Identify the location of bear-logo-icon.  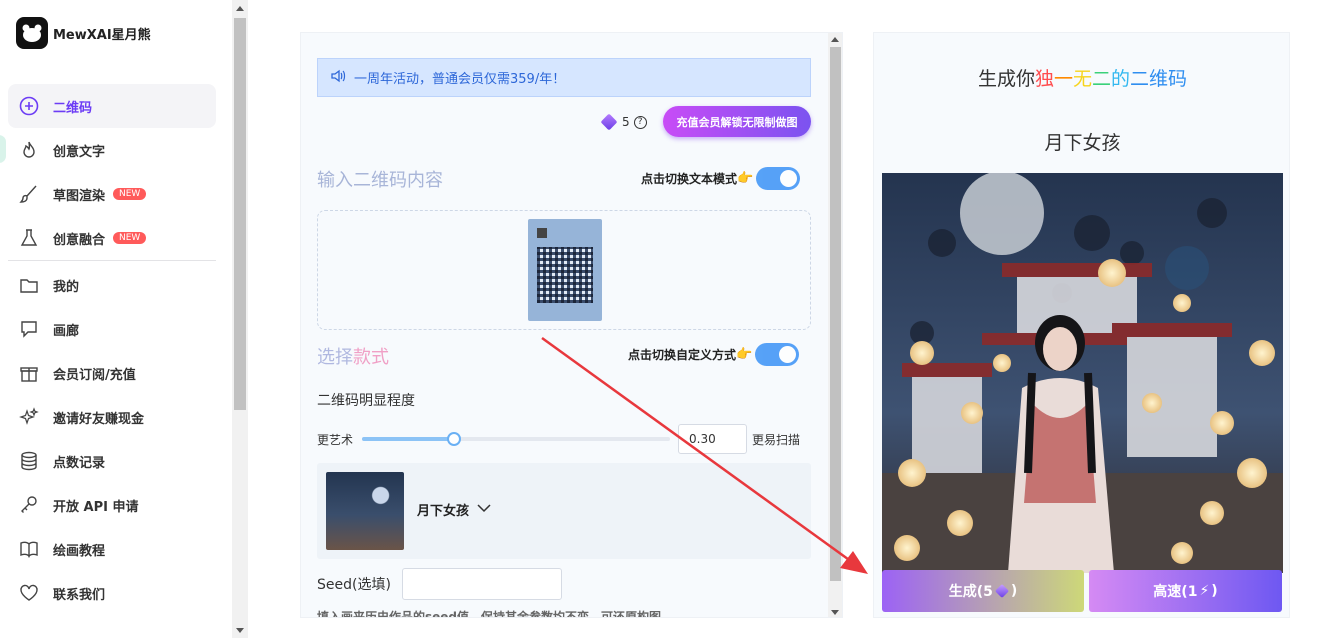
(32, 33).